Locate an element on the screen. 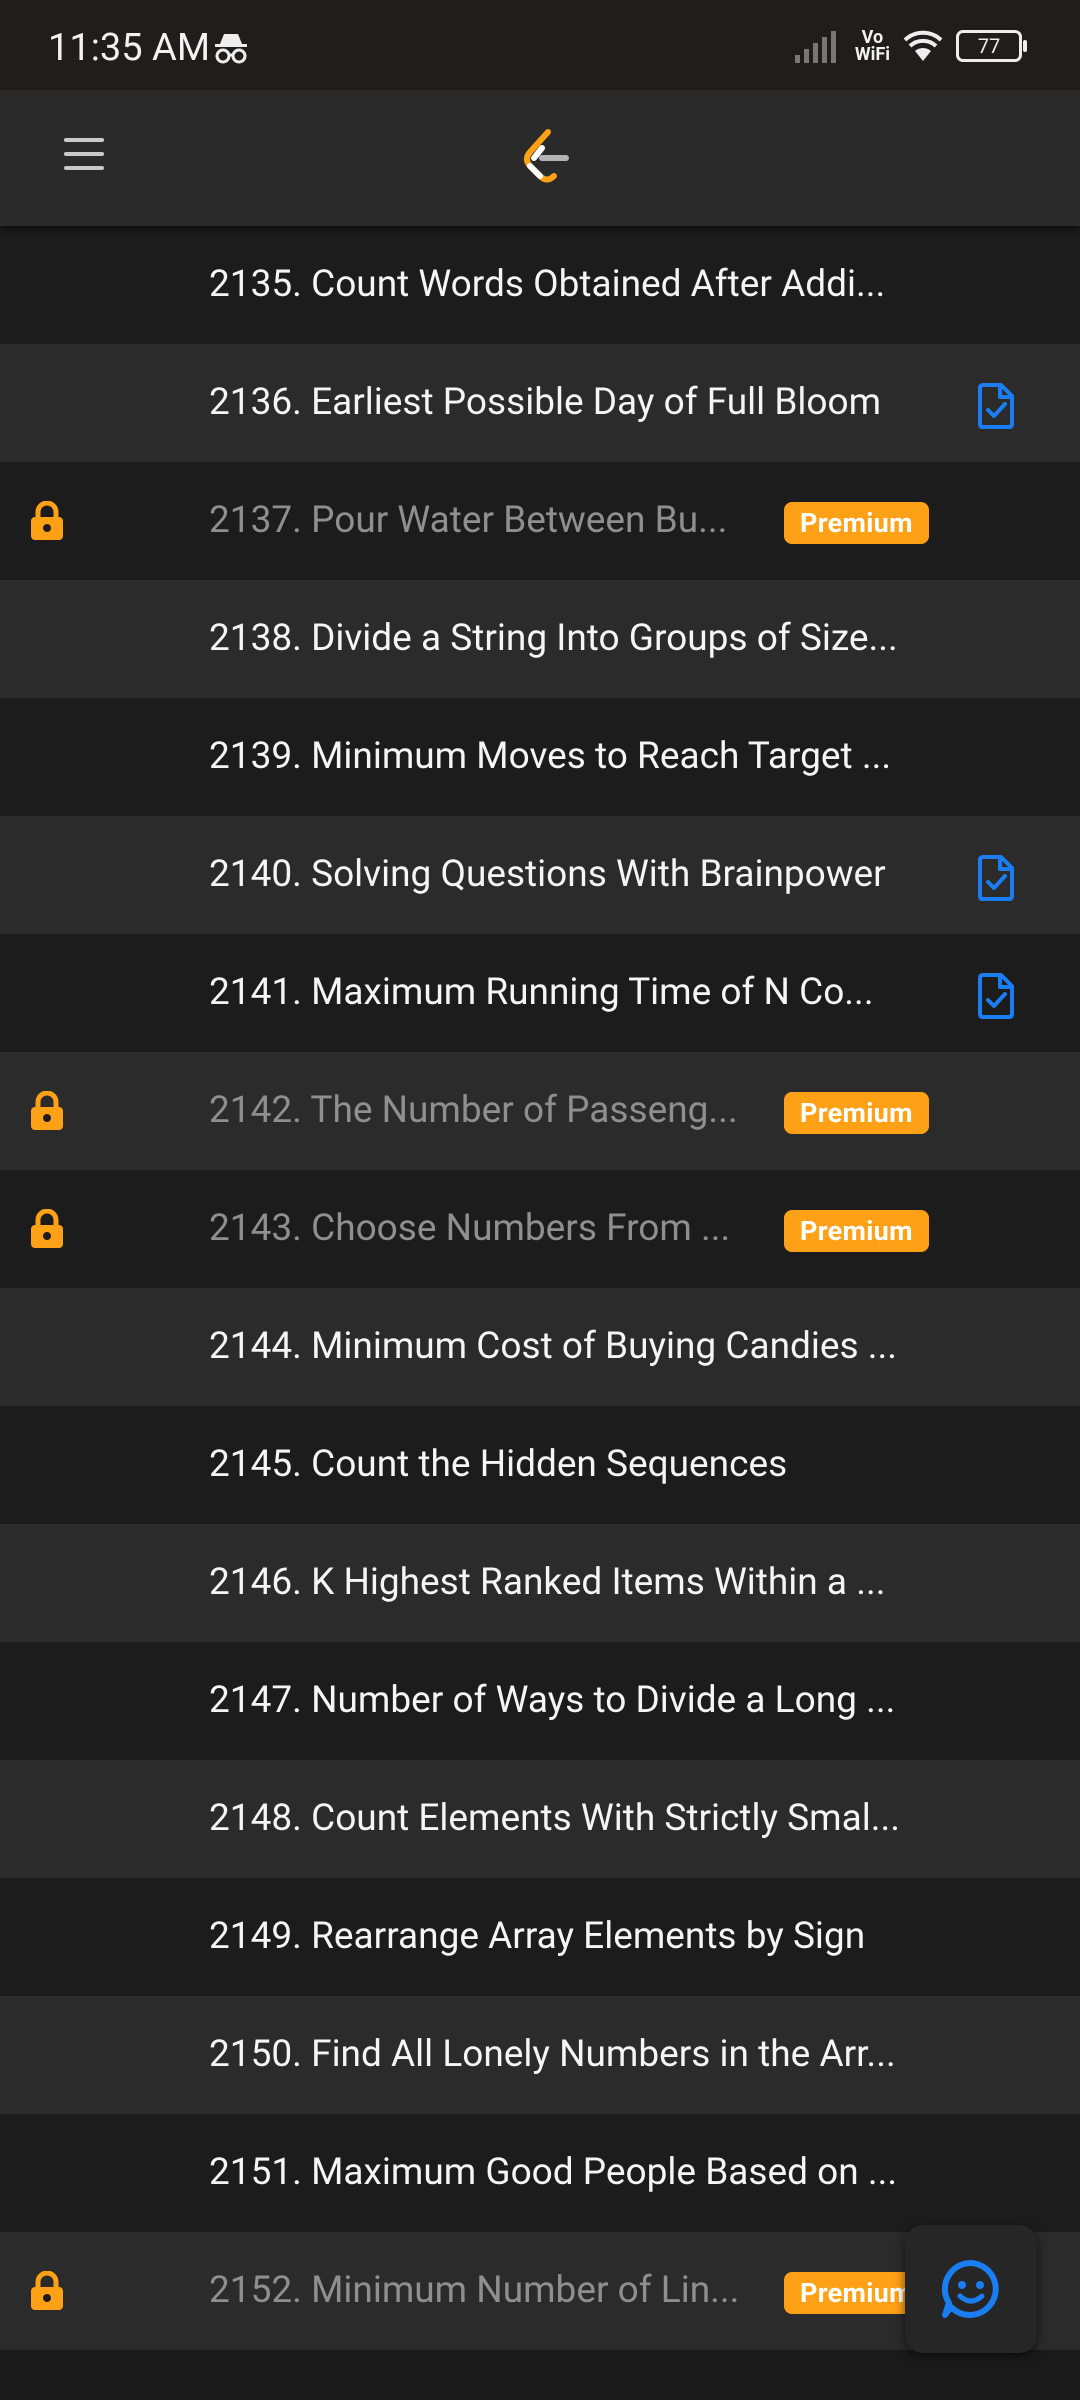  leetcode-logo is located at coordinates (545, 160).